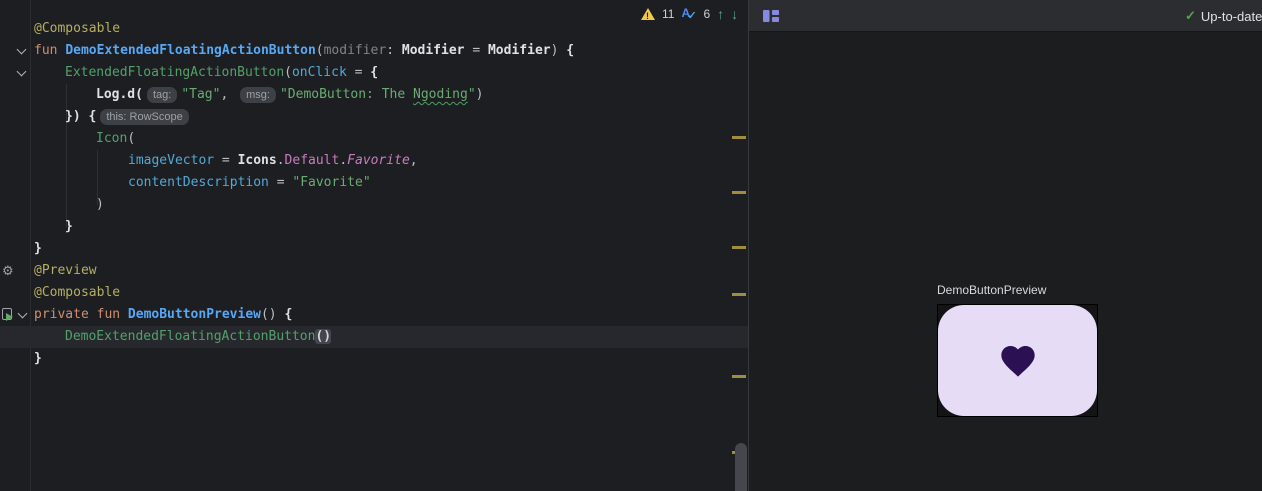 The height and width of the screenshot is (491, 1262). I want to click on code-token: Ngoding, so click(440, 94).